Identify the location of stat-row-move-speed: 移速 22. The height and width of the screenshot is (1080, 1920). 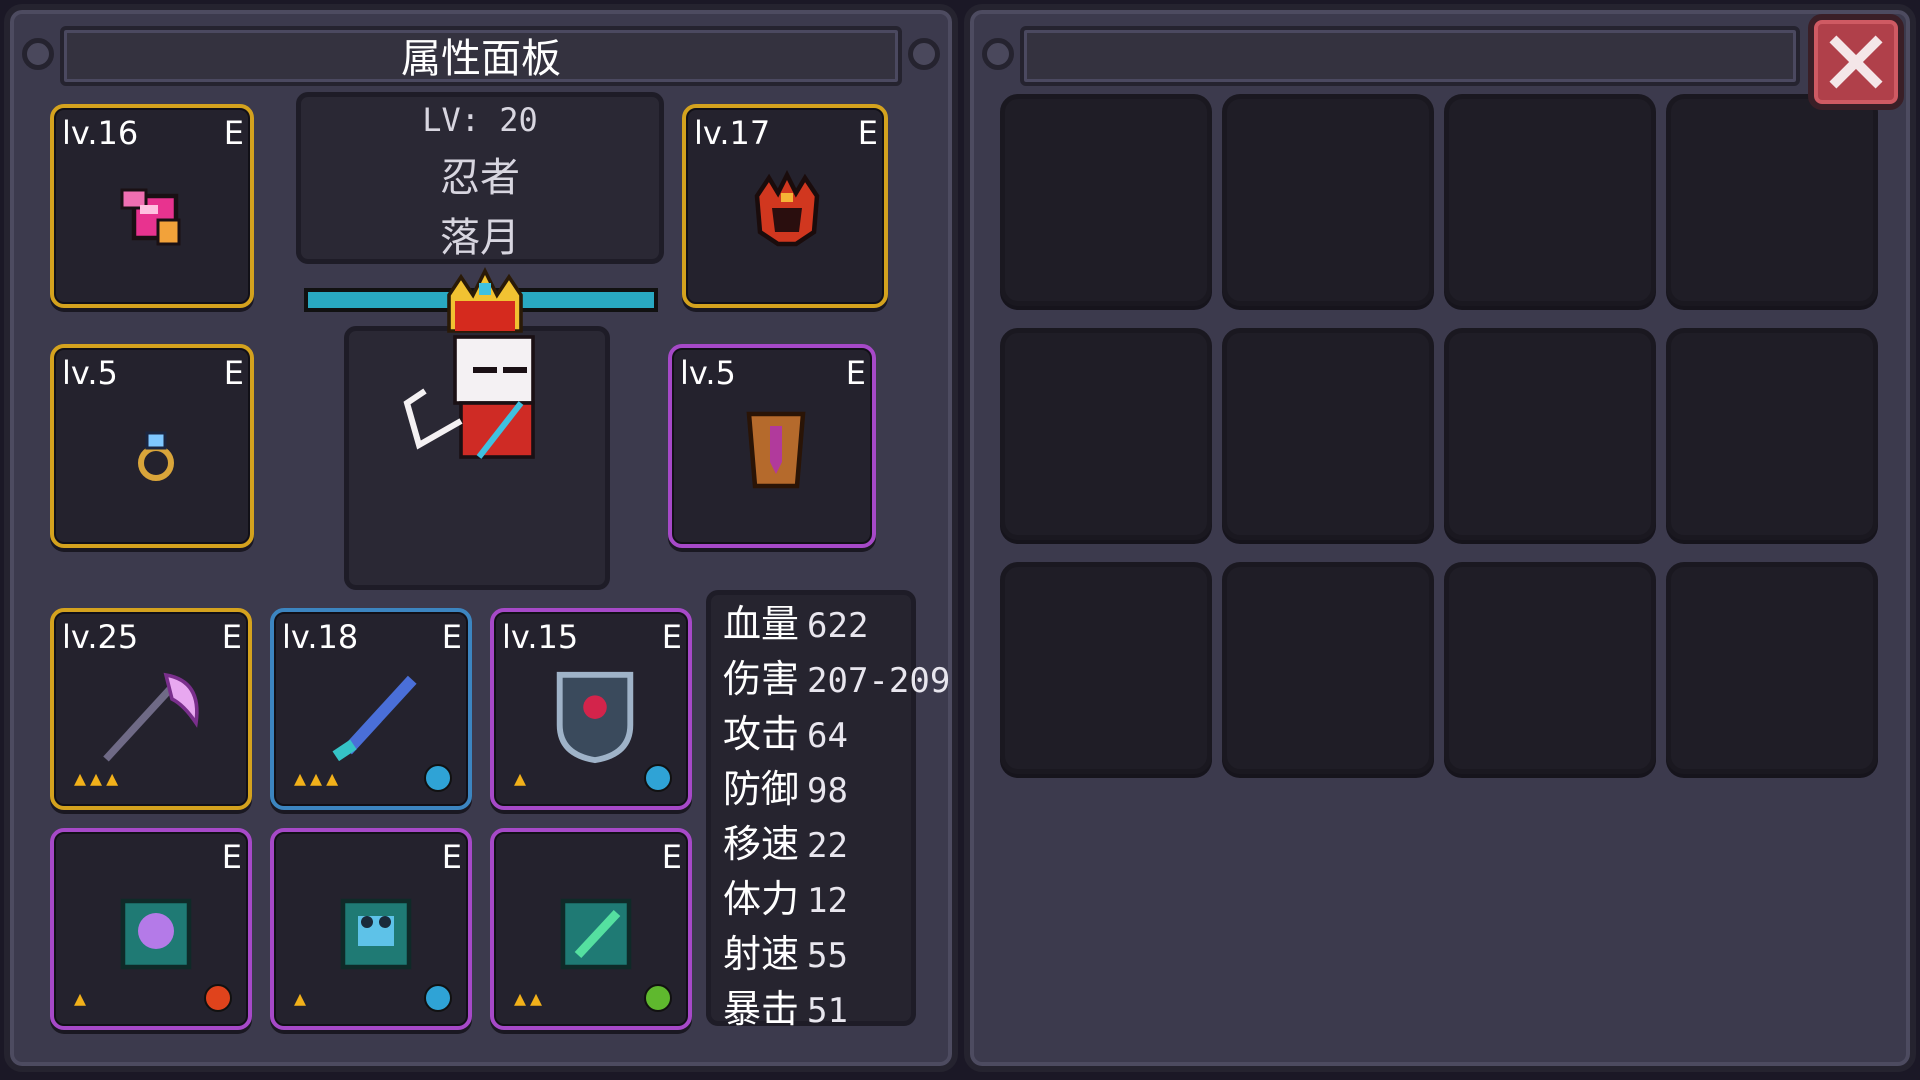
(785, 844).